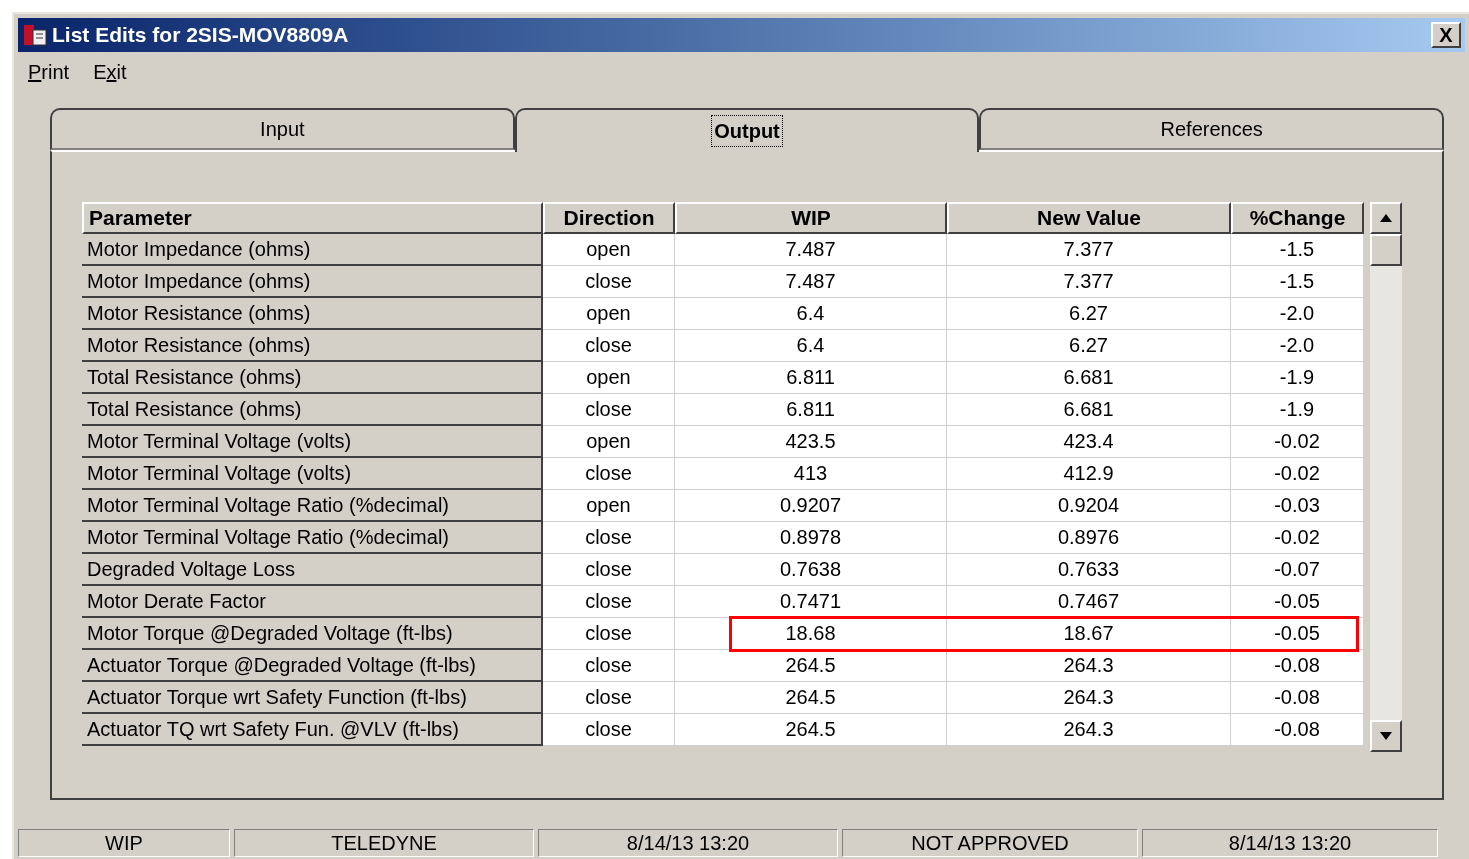 This screenshot has height=859, width=1469. I want to click on table-cell: 0.7467, so click(1089, 602).